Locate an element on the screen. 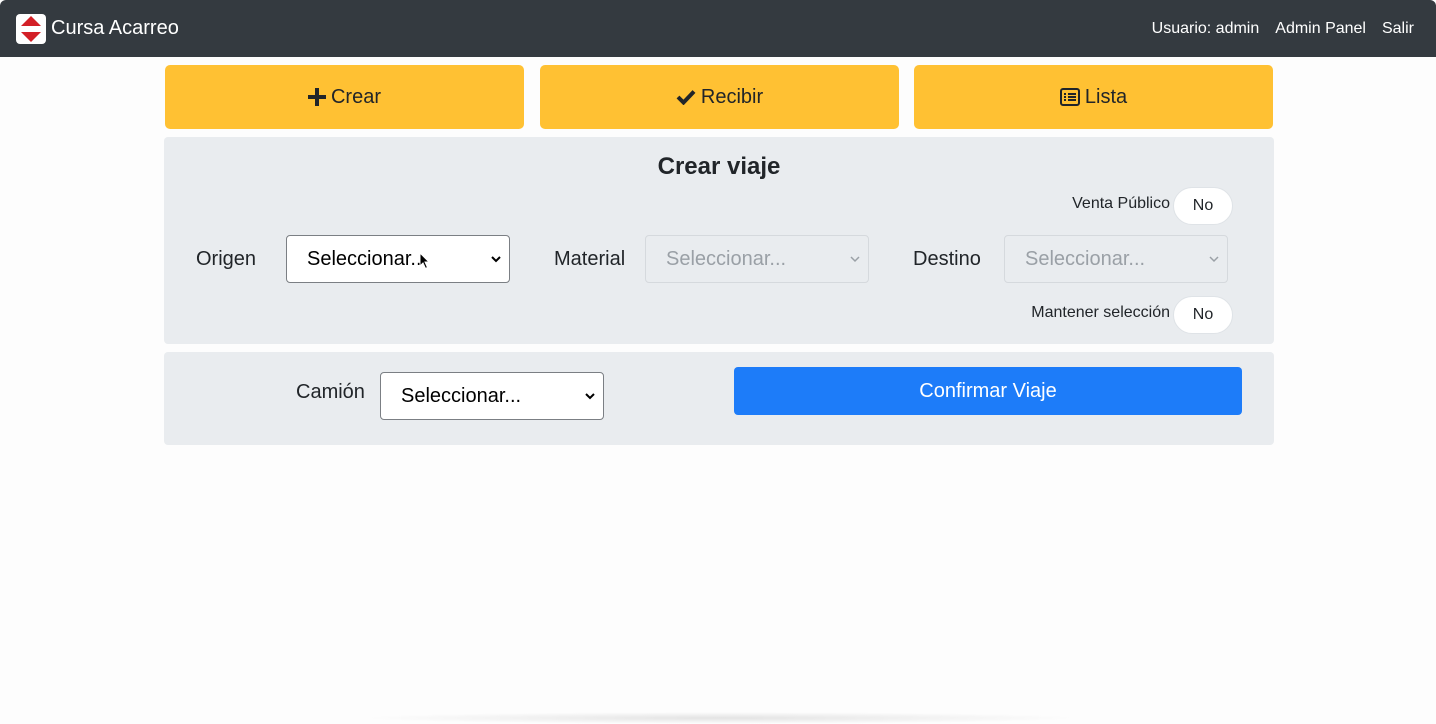 The image size is (1436, 724). camion-label: Camión is located at coordinates (330, 392).